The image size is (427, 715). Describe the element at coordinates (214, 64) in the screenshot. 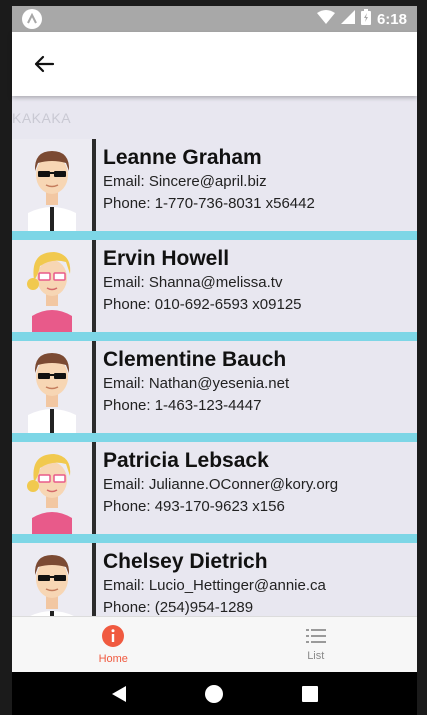

I see `app-bar` at that location.